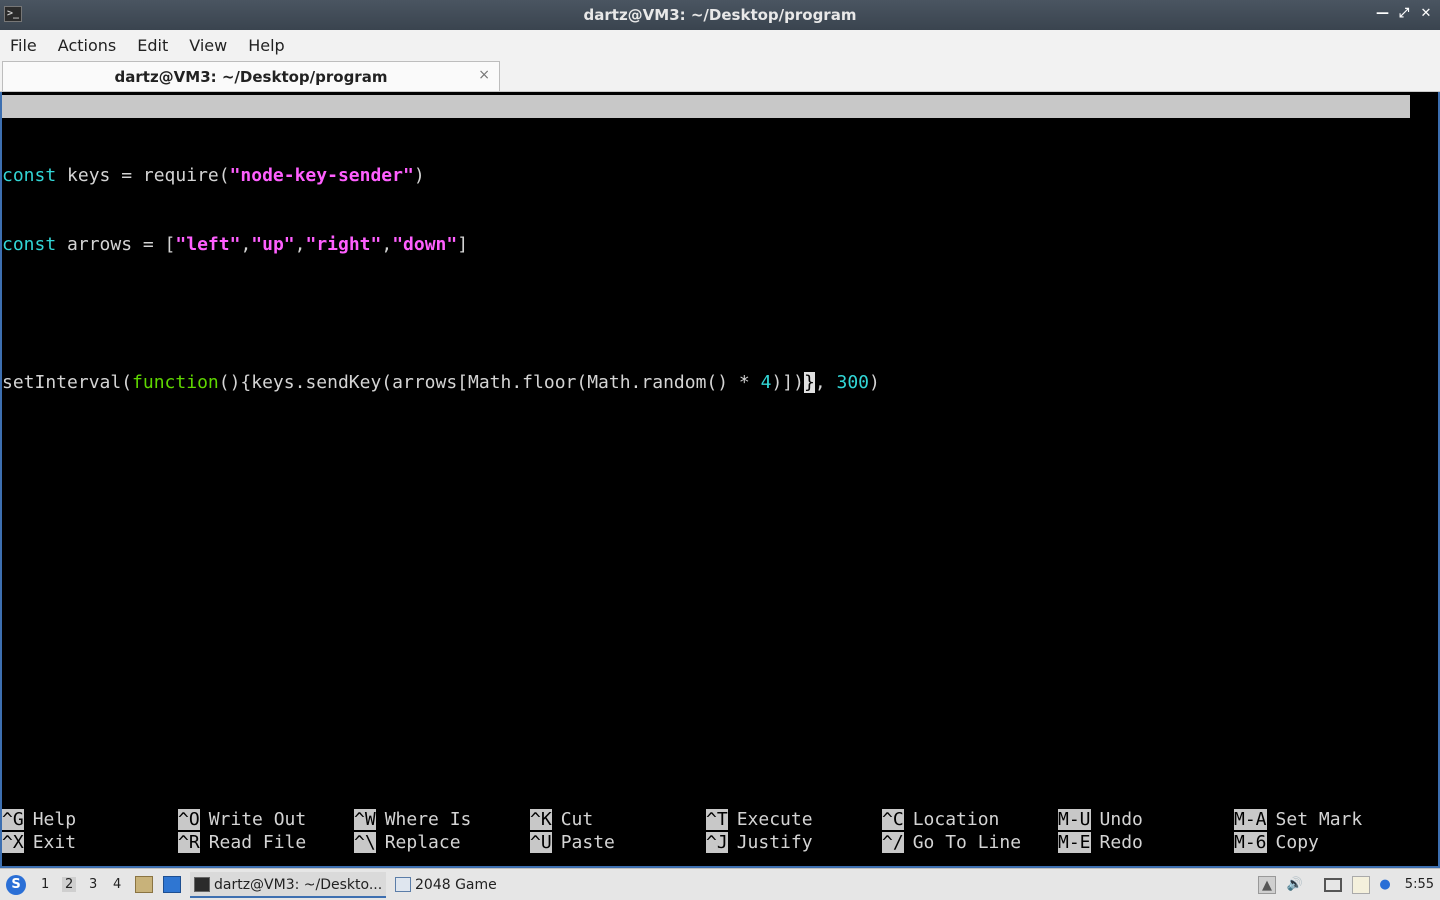  Describe the element at coordinates (175, 382) in the screenshot. I see `code-keyword: function` at that location.